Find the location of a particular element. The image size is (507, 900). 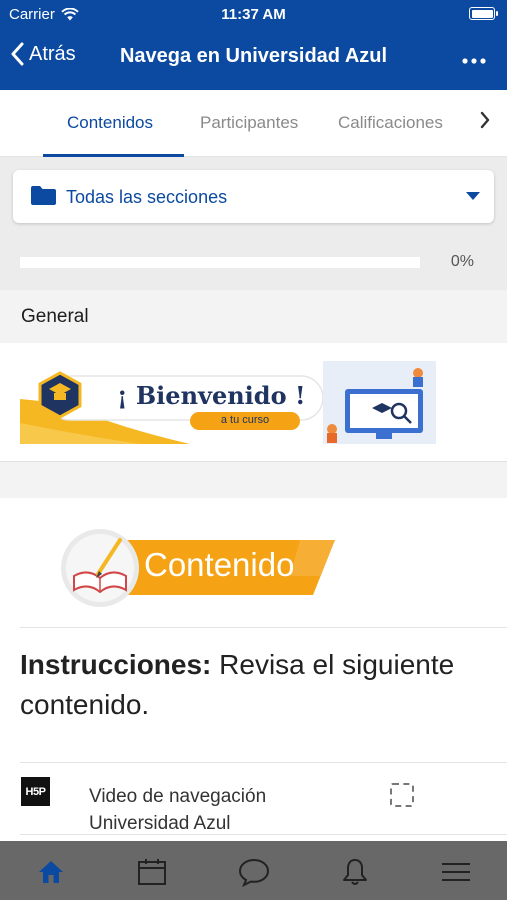

course-progress-percent: 0% is located at coordinates (462, 261).